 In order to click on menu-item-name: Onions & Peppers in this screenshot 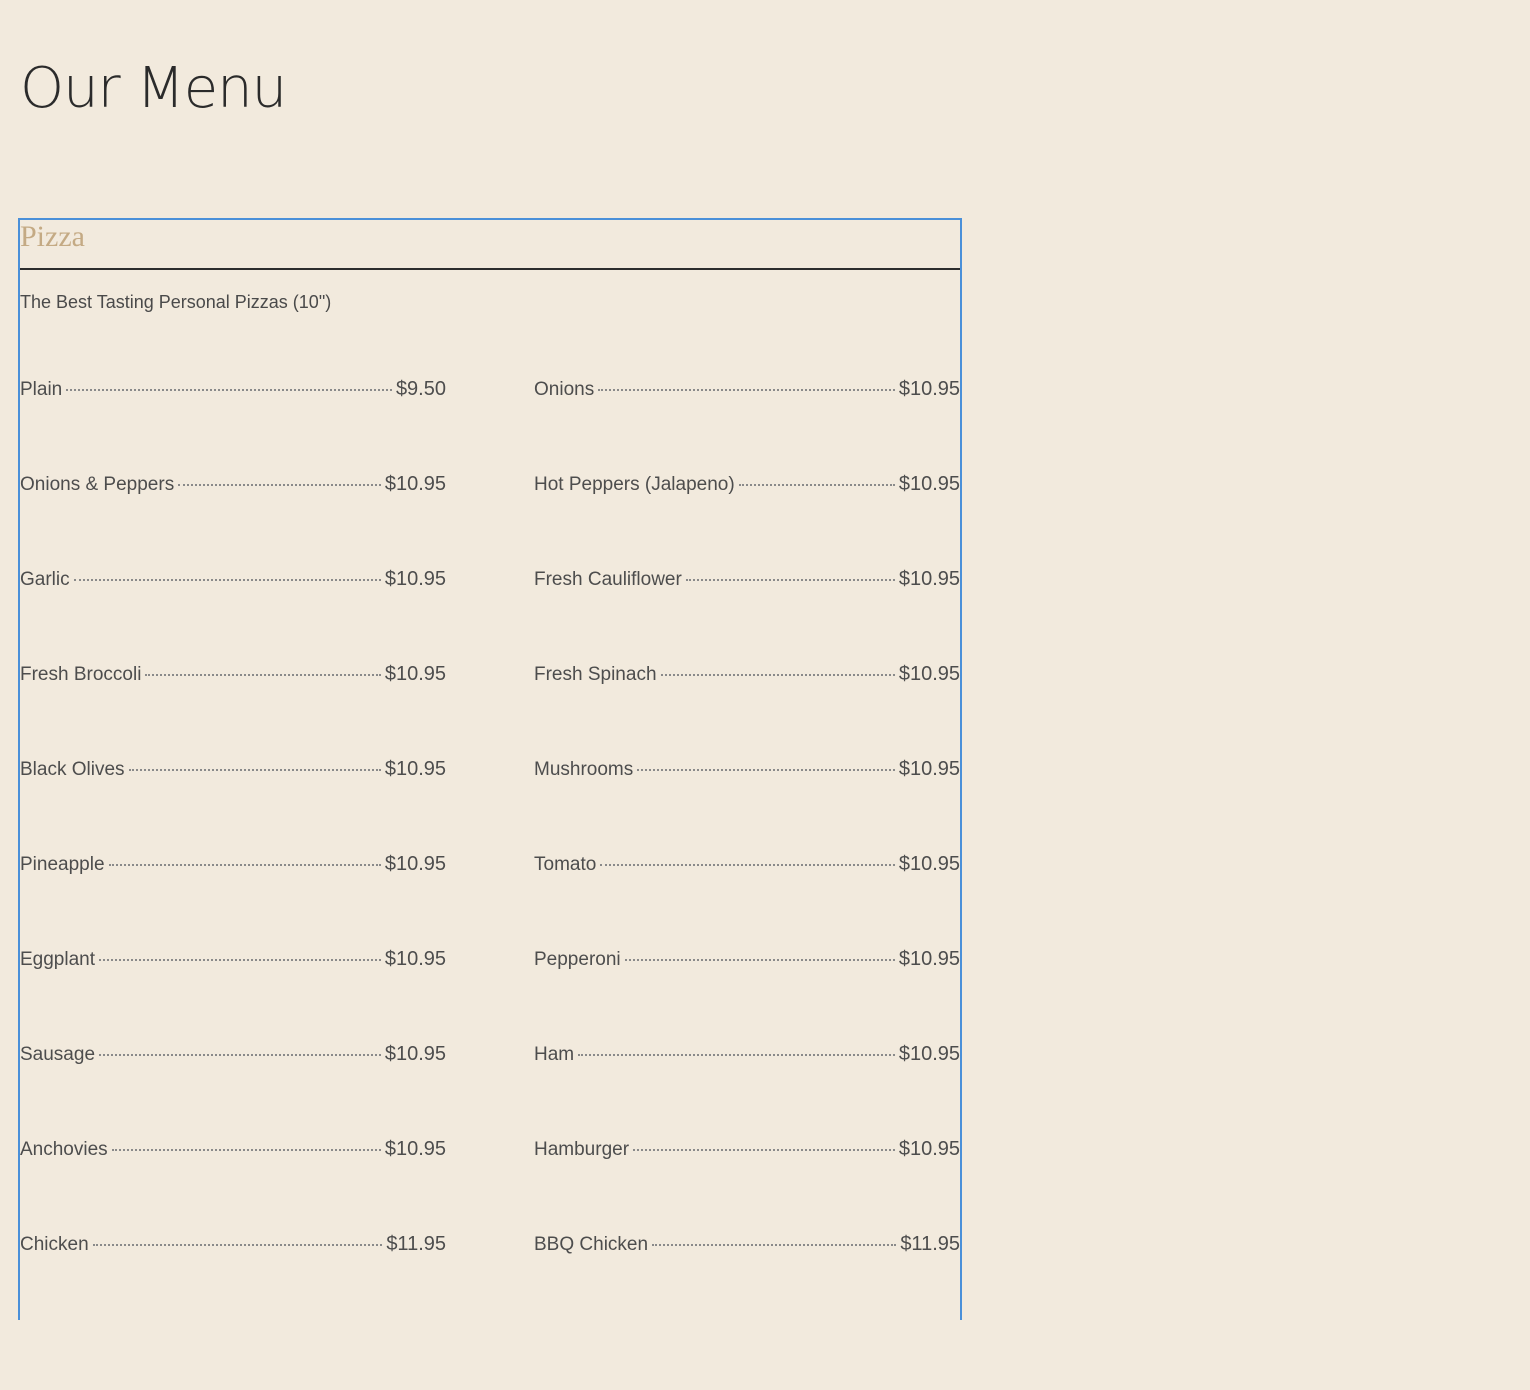, I will do `click(97, 484)`.